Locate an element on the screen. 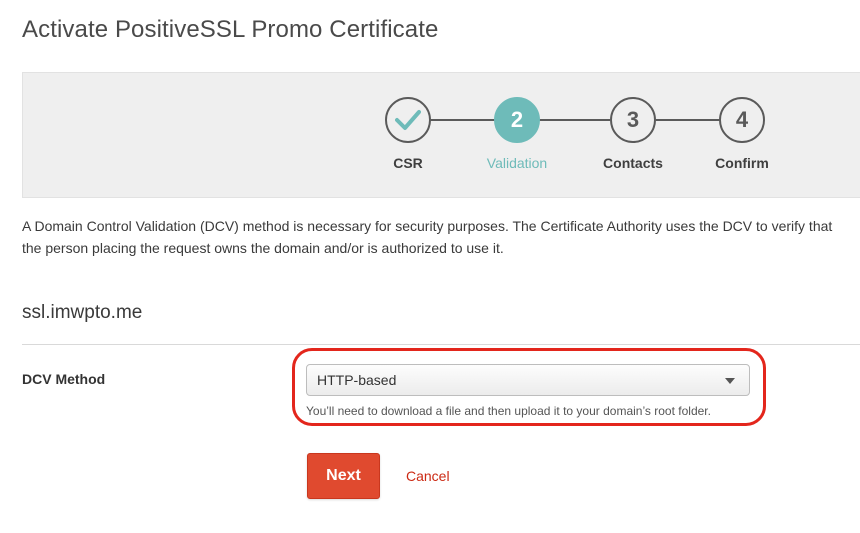 The height and width of the screenshot is (533, 860). cancel-link: Cancel is located at coordinates (428, 476).